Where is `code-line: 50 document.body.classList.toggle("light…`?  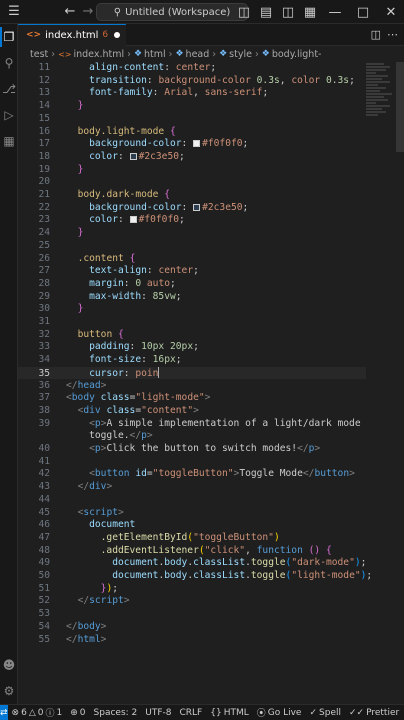
code-line: 50 document.body.classList.toggle("light… is located at coordinates (195, 576).